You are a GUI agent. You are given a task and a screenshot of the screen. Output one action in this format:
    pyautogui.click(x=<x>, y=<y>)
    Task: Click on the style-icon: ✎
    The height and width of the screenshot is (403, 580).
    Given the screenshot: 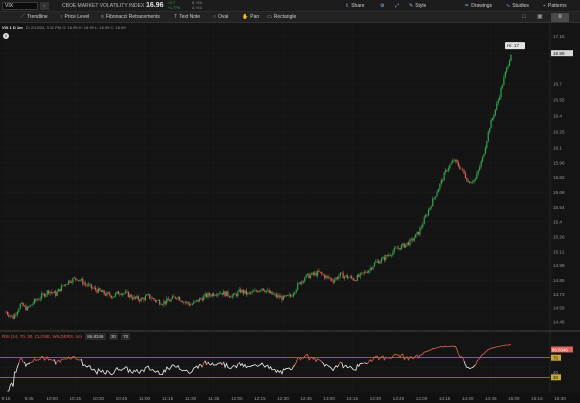 What is the action you would take?
    pyautogui.click(x=411, y=6)
    